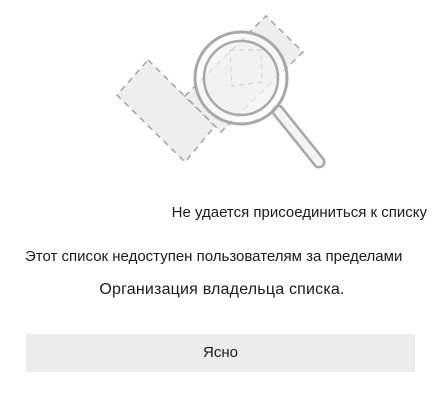 Image resolution: width=444 pixels, height=400 pixels. I want to click on ok-button: Ясно, so click(220, 353).